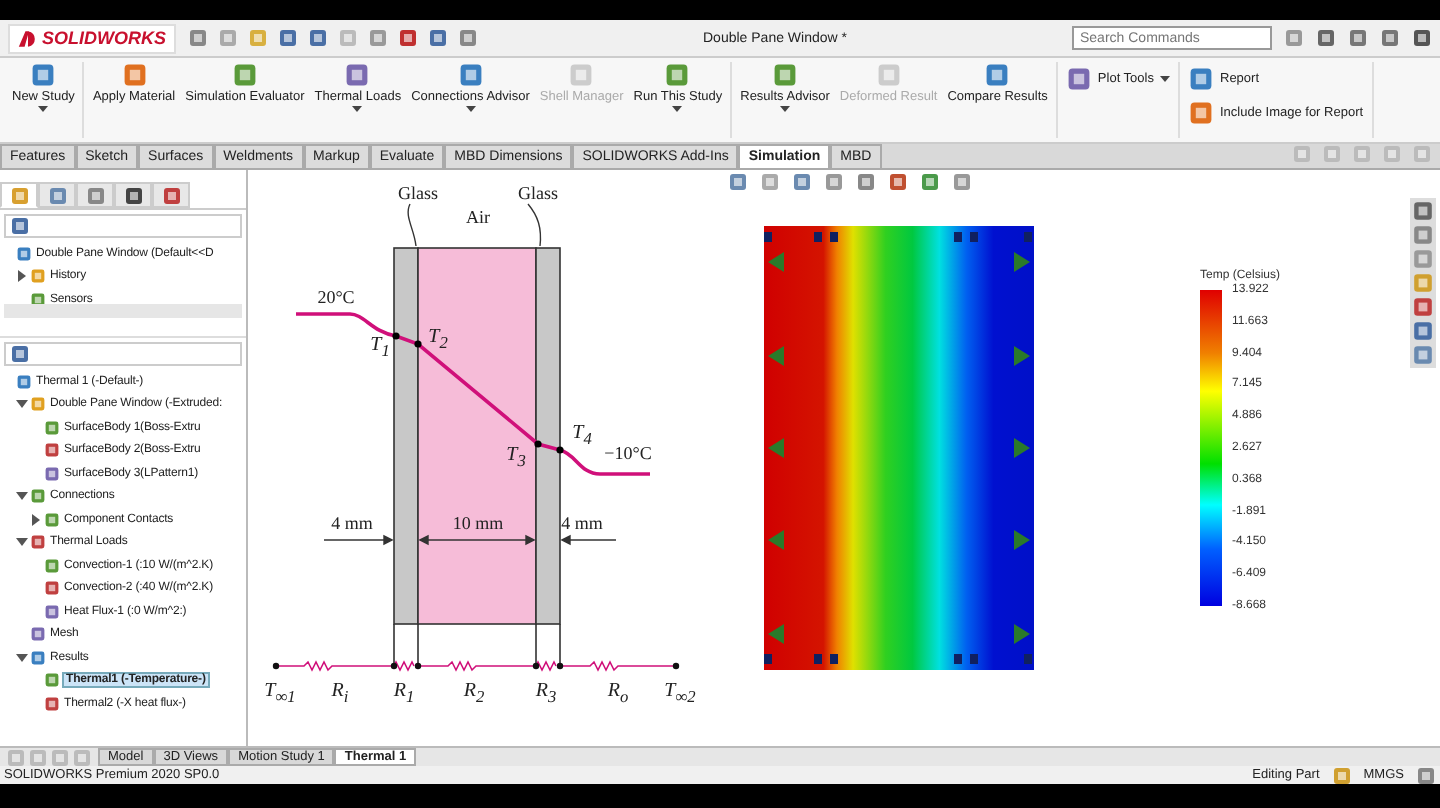 The height and width of the screenshot is (808, 1440). Describe the element at coordinates (280, 694) in the screenshot. I see `diagram-label: T$_{∞1}$` at that location.